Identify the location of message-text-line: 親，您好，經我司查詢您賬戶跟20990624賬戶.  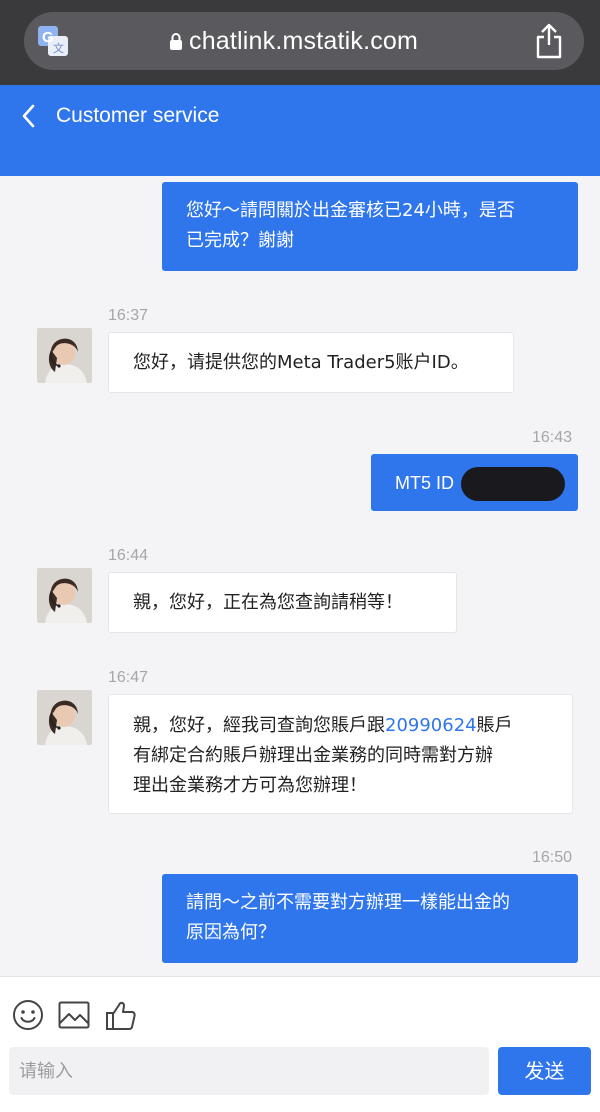
(352, 726).